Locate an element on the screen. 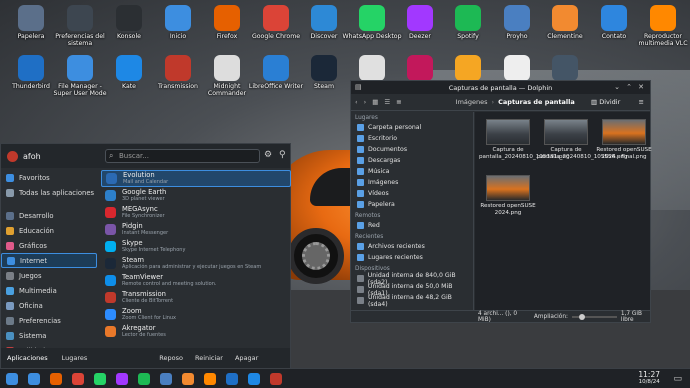 Image resolution: width=690 pixels, height=388 pixels. menu-icon is located at coordinates (12, 379).